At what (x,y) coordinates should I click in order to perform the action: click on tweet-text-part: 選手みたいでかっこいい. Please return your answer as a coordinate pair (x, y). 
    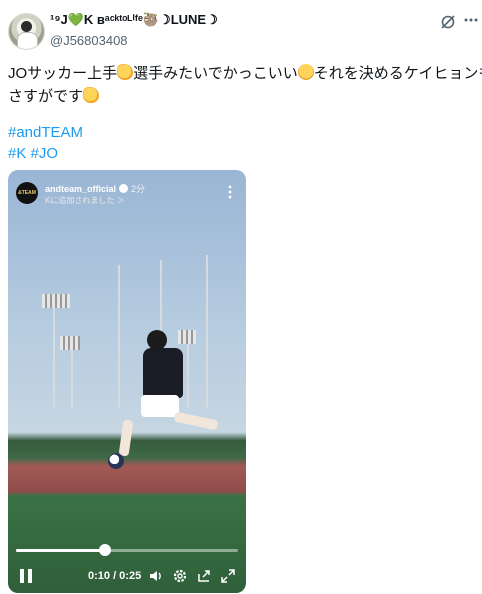
    Looking at the image, I should click on (215, 73).